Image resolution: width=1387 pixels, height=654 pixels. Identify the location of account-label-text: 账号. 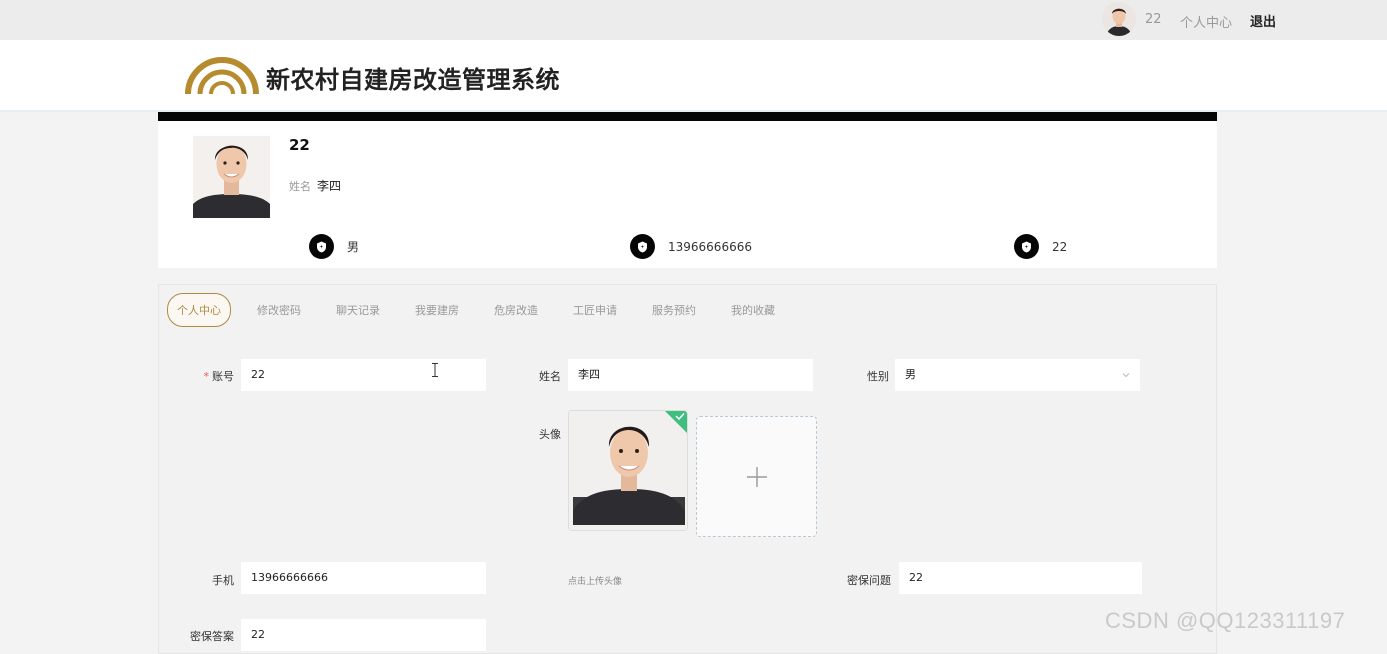
(223, 376).